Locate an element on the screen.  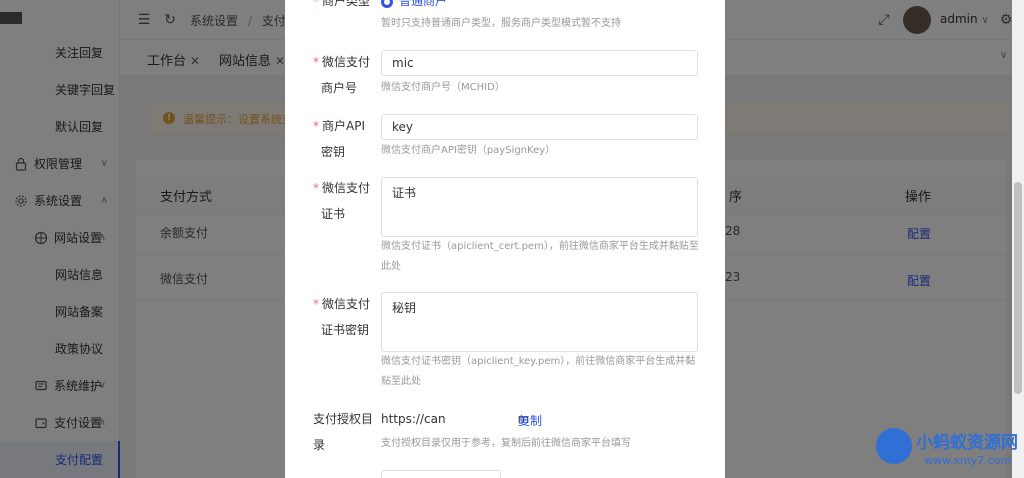
authdir-label: 支付授权目 is located at coordinates (343, 419).